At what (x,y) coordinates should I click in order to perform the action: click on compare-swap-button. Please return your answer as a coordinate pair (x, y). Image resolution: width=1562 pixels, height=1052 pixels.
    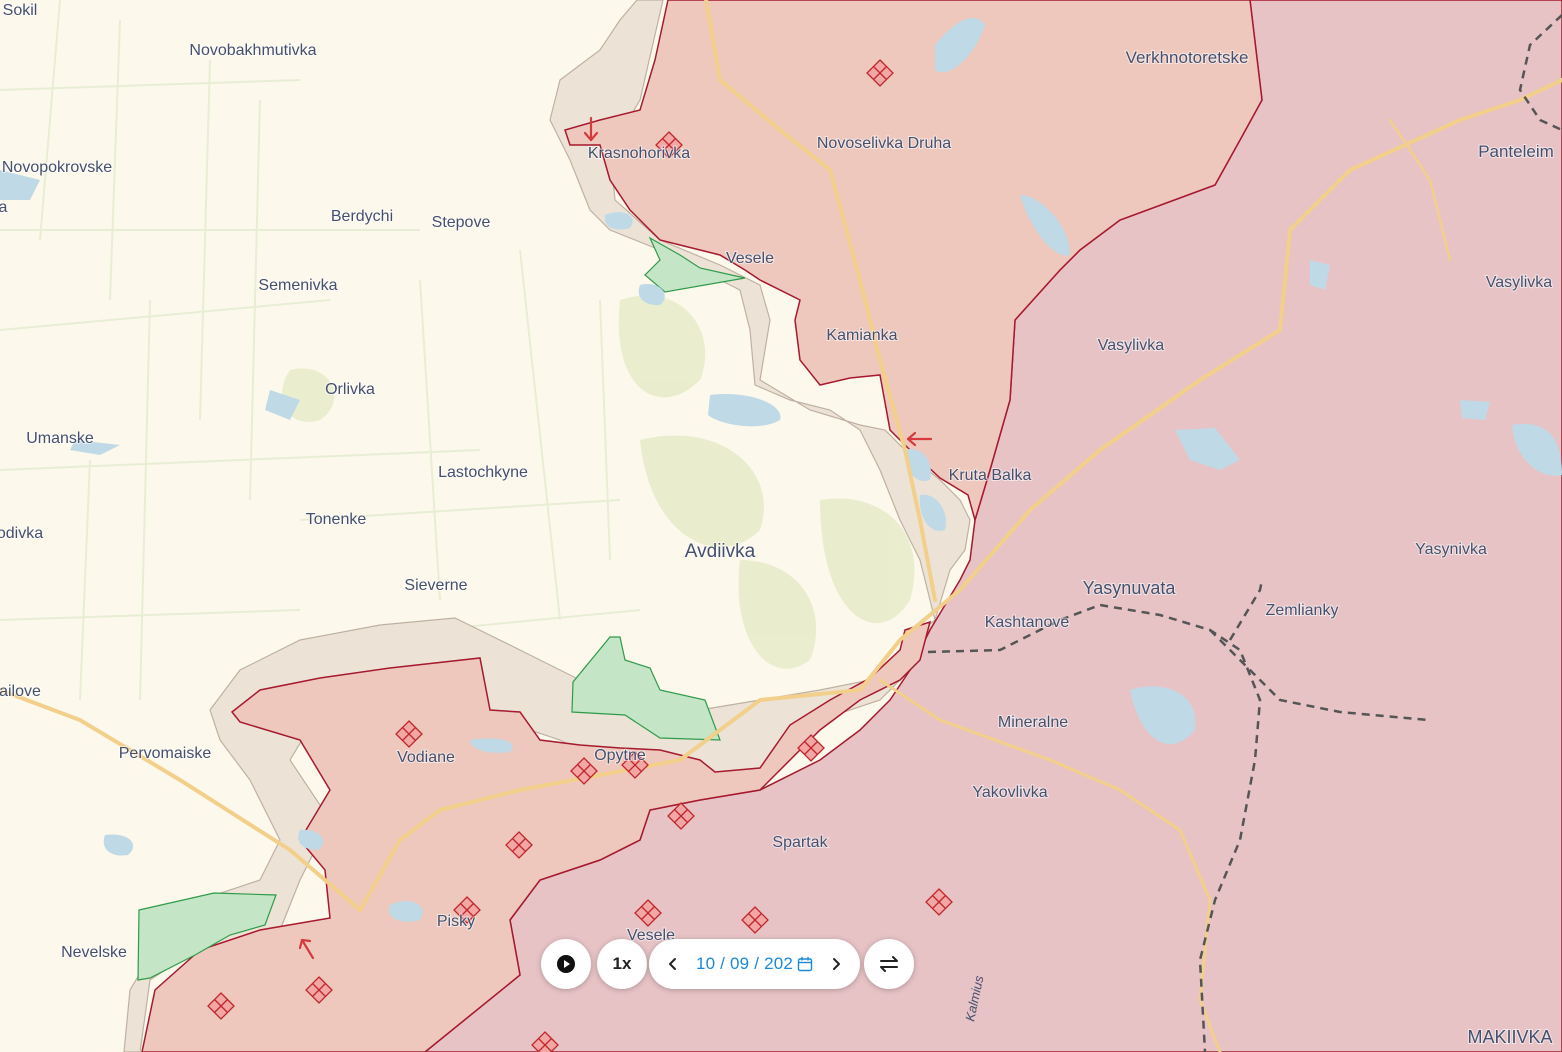
    Looking at the image, I should click on (889, 964).